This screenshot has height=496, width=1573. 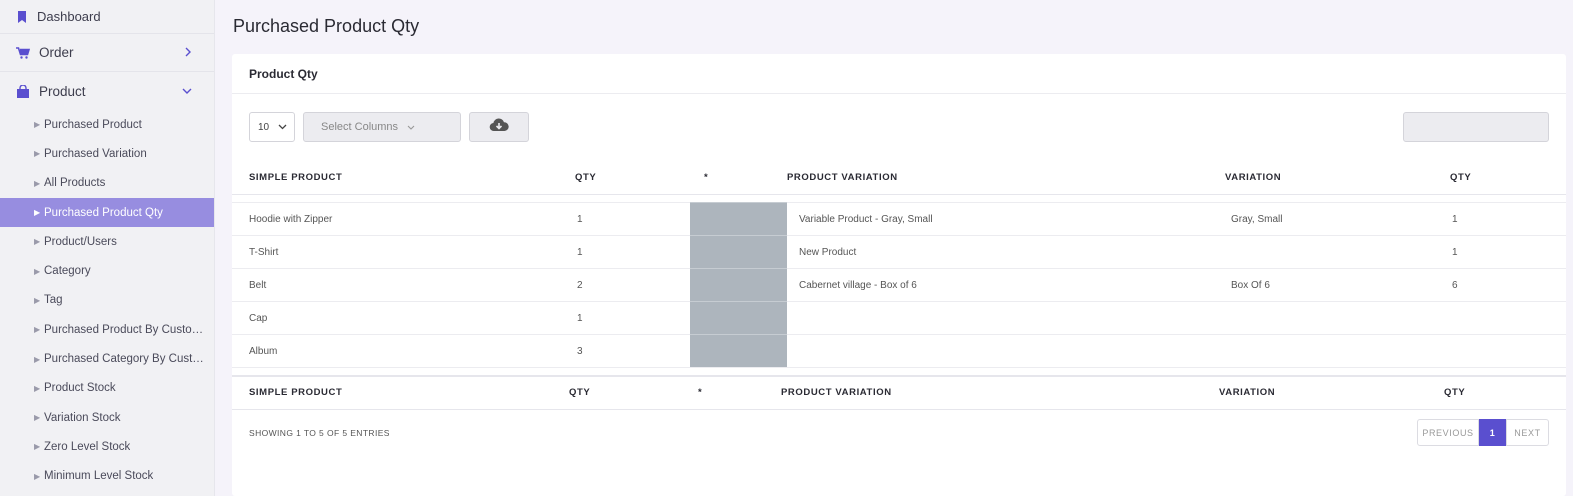 What do you see at coordinates (738, 178) in the screenshot?
I see `header-col-2: *` at bounding box center [738, 178].